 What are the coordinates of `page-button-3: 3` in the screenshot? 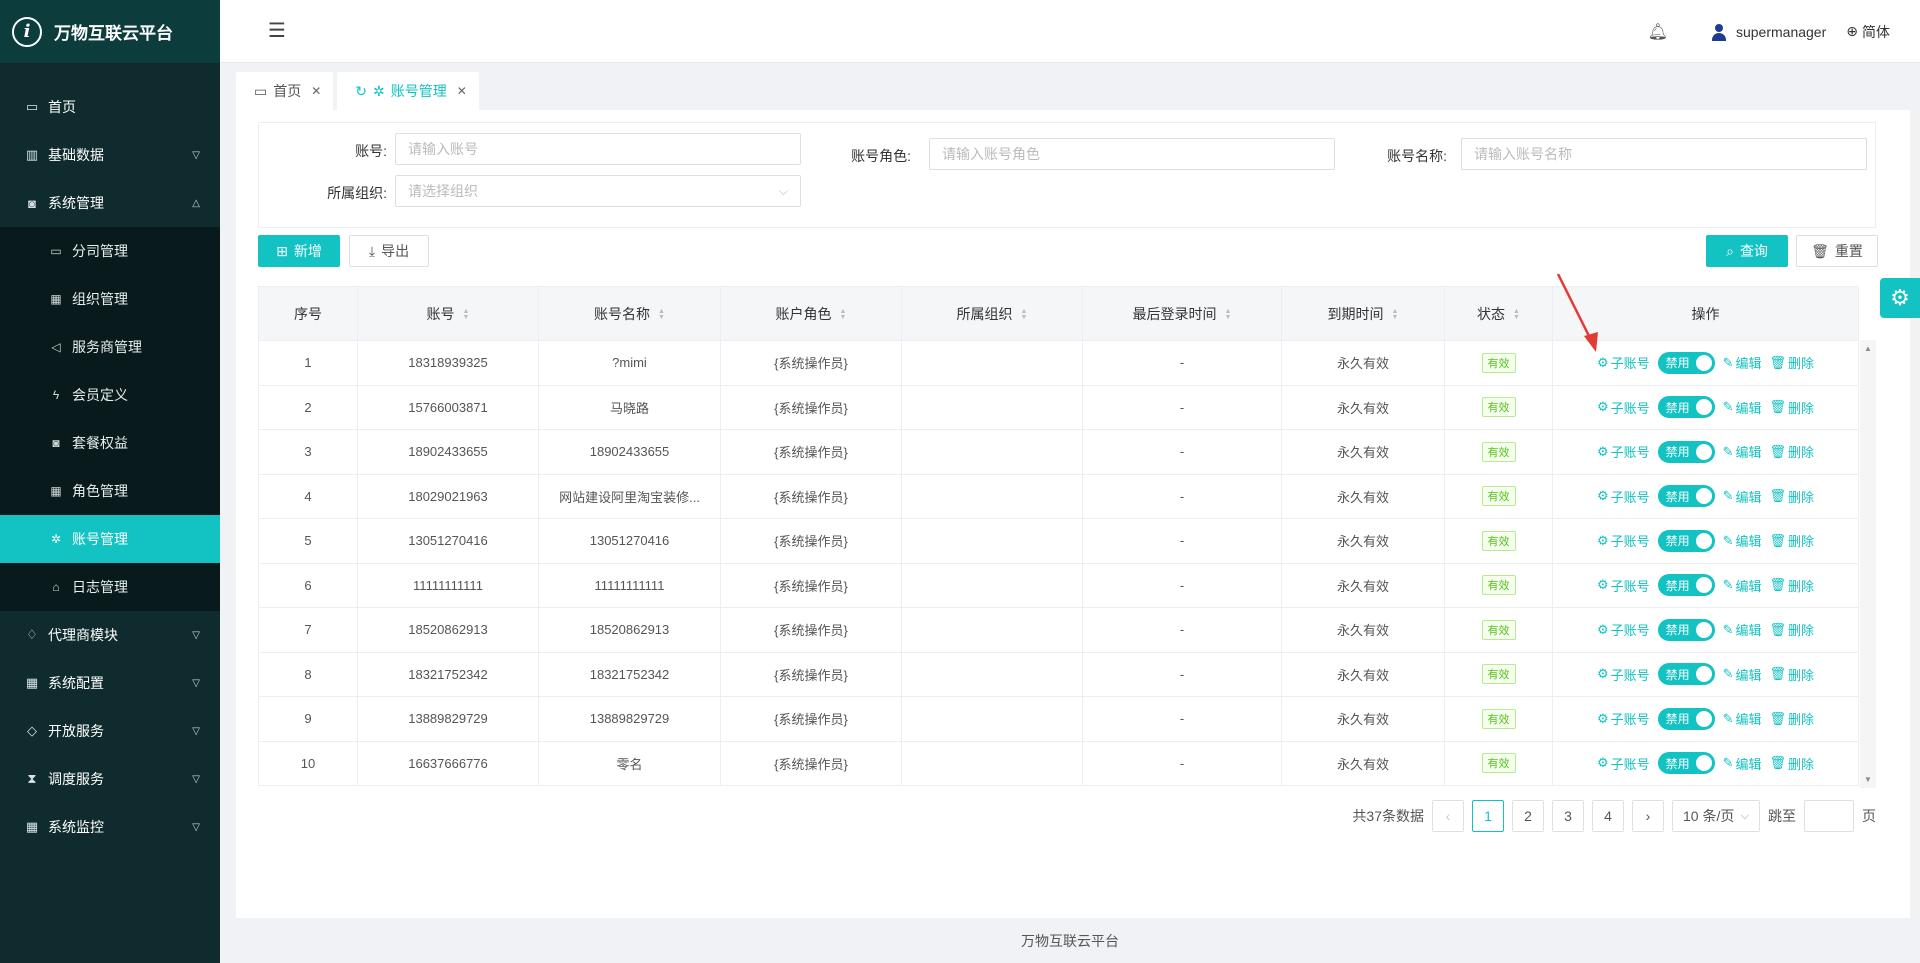 It's located at (1568, 816).